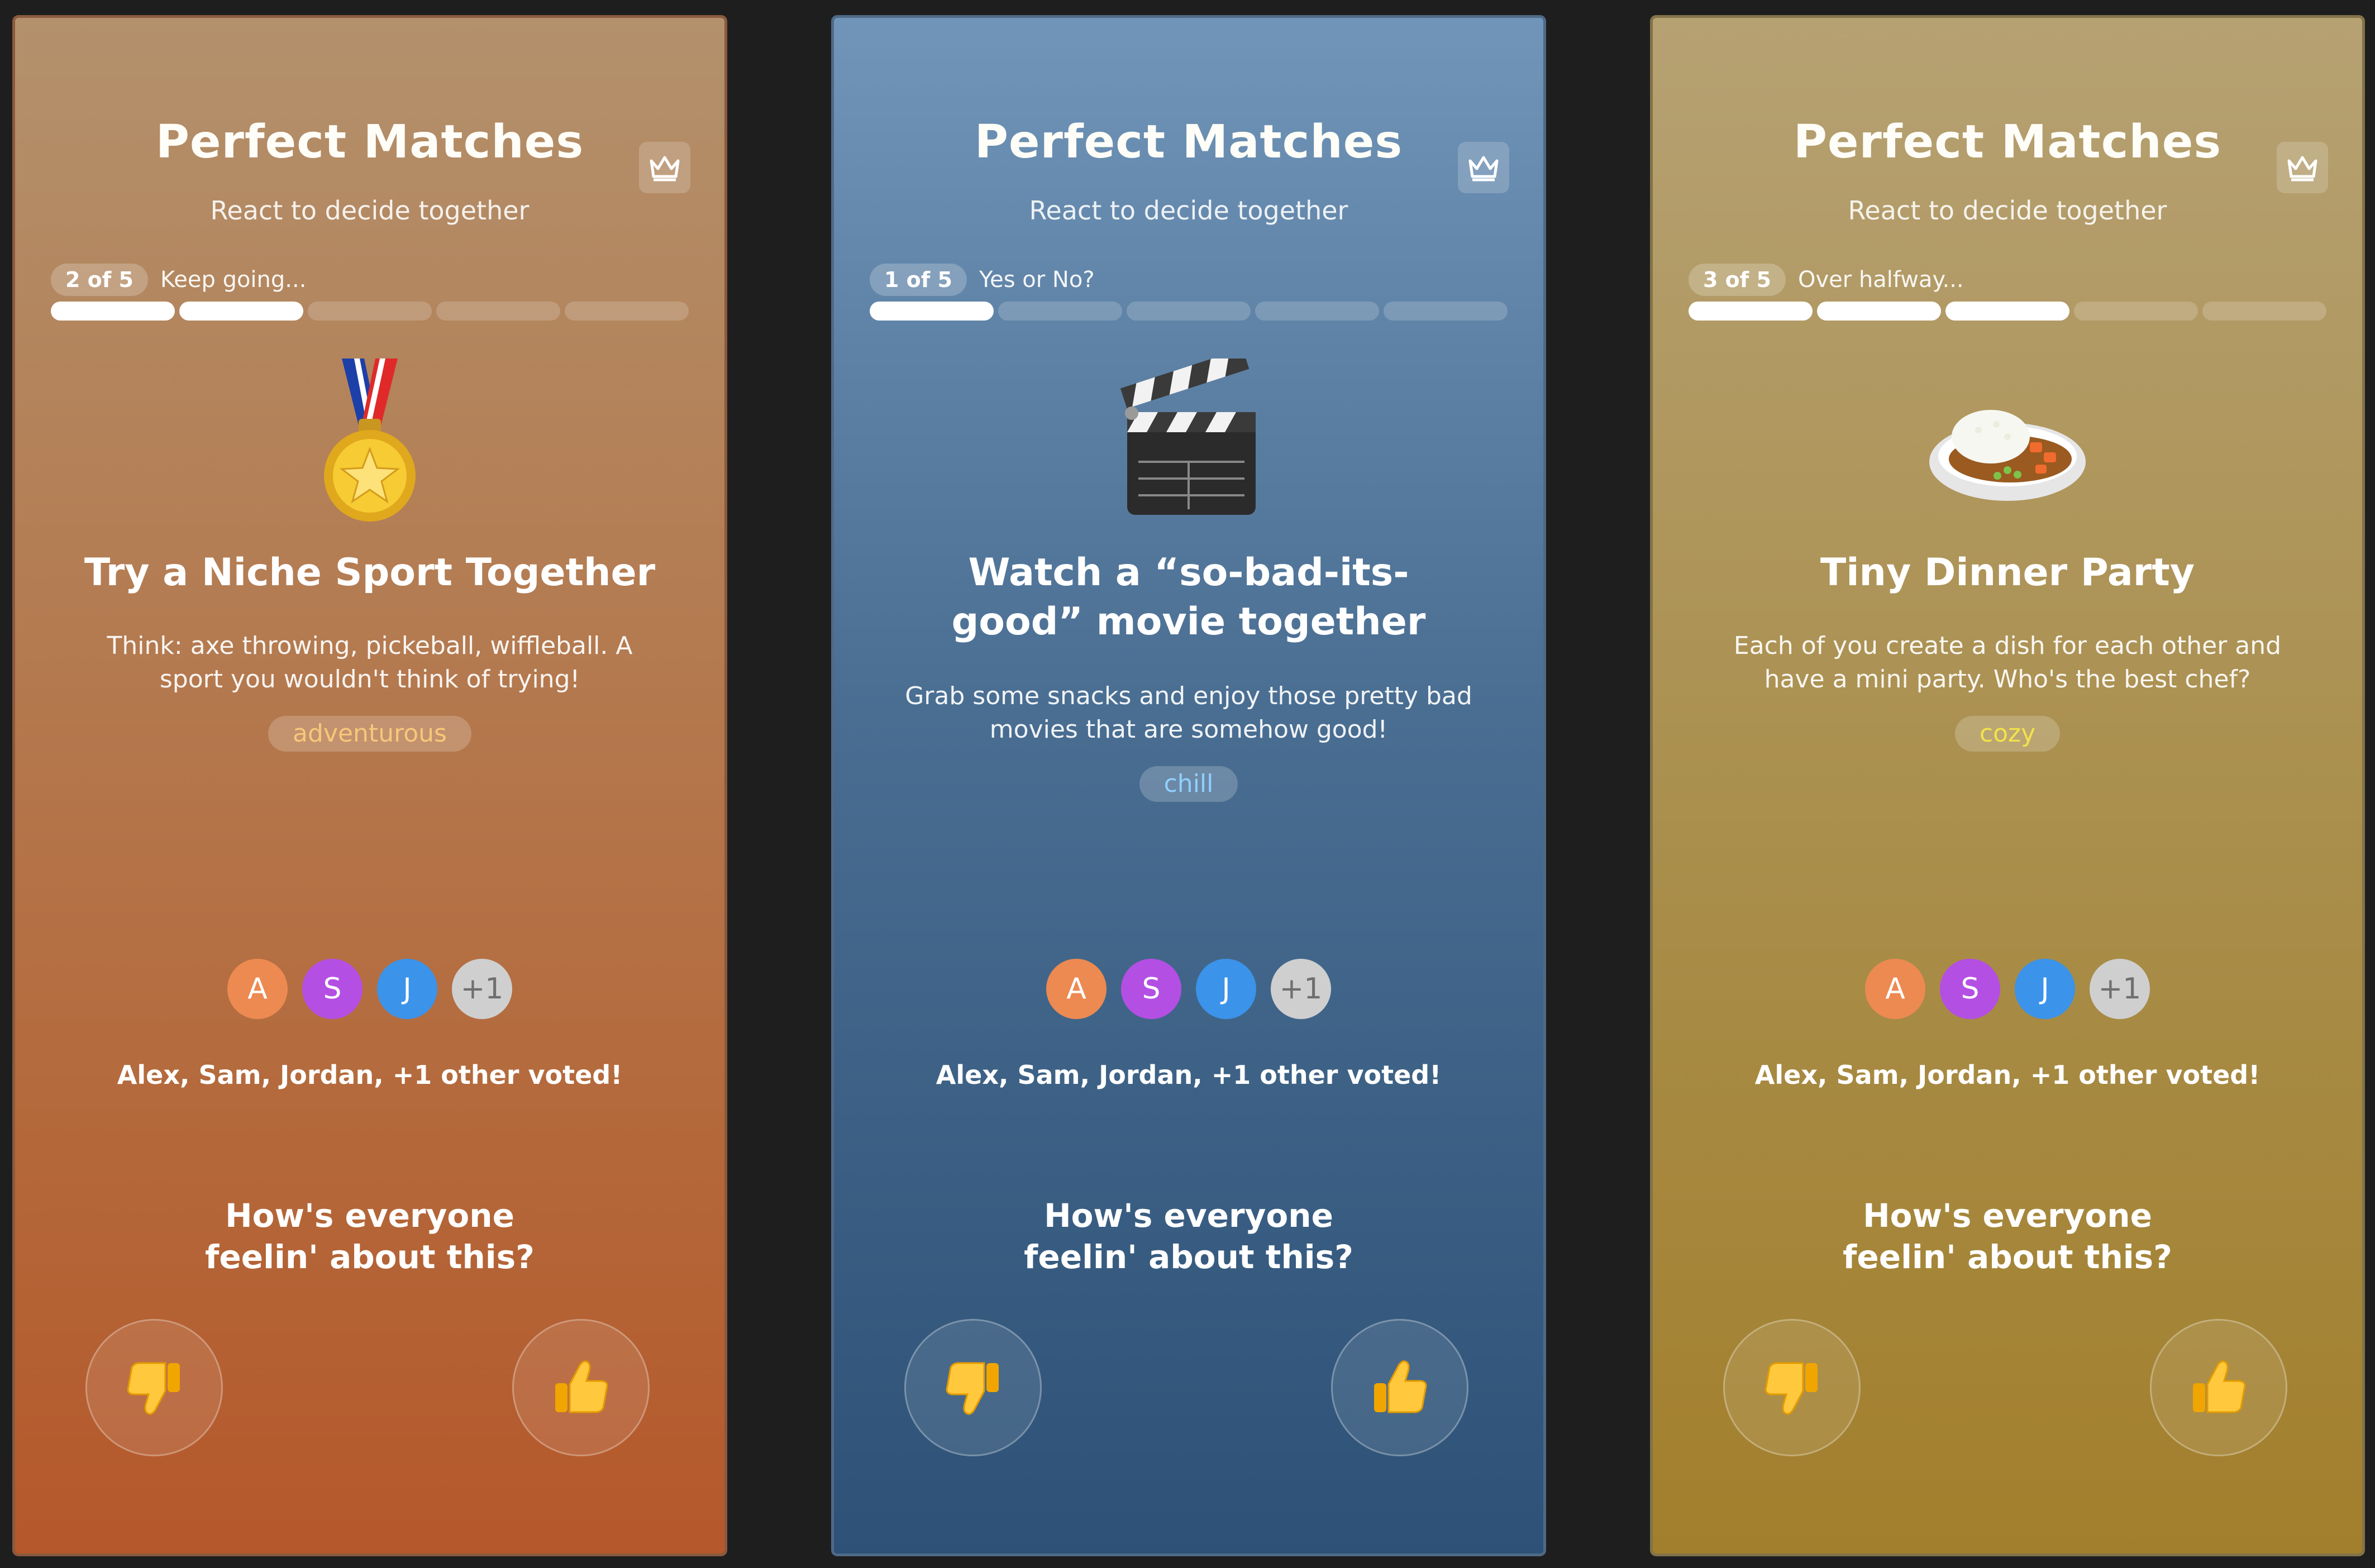 The image size is (2375, 1568). Describe the element at coordinates (1188, 442) in the screenshot. I see `clapperboard-icon` at that location.